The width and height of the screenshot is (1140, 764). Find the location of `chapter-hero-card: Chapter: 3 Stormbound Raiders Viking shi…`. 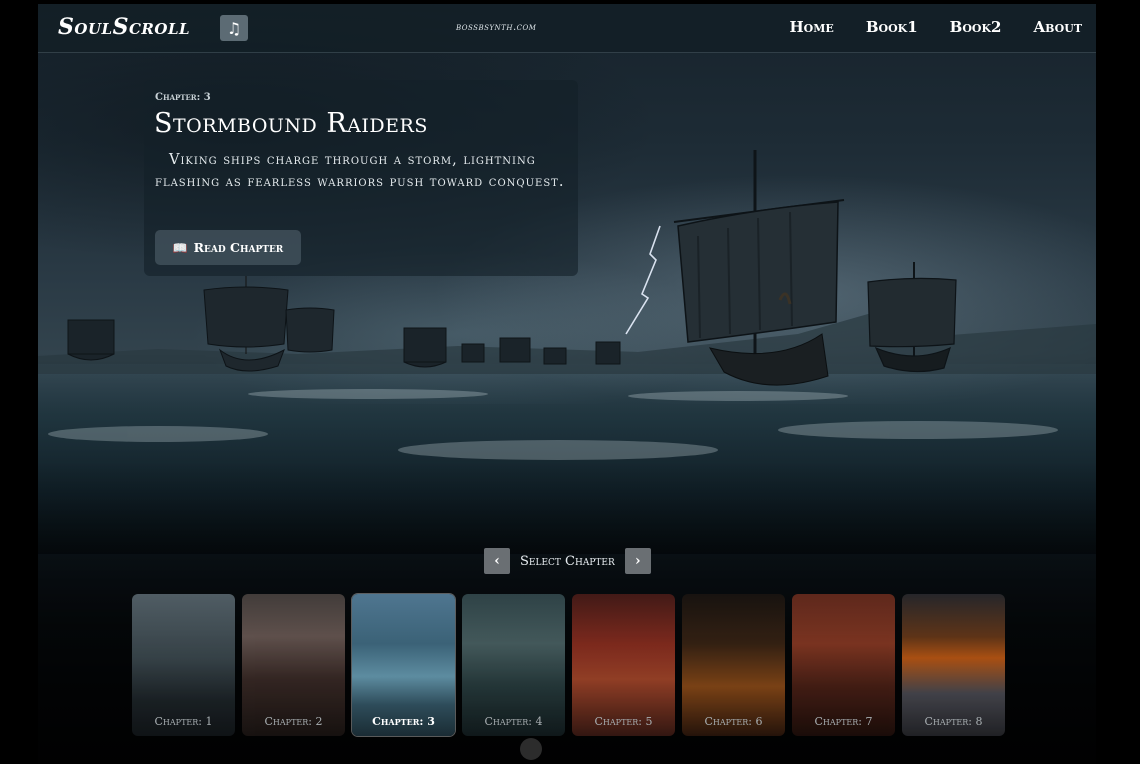

chapter-hero-card: Chapter: 3 Stormbound Raiders Viking shi… is located at coordinates (361, 178).